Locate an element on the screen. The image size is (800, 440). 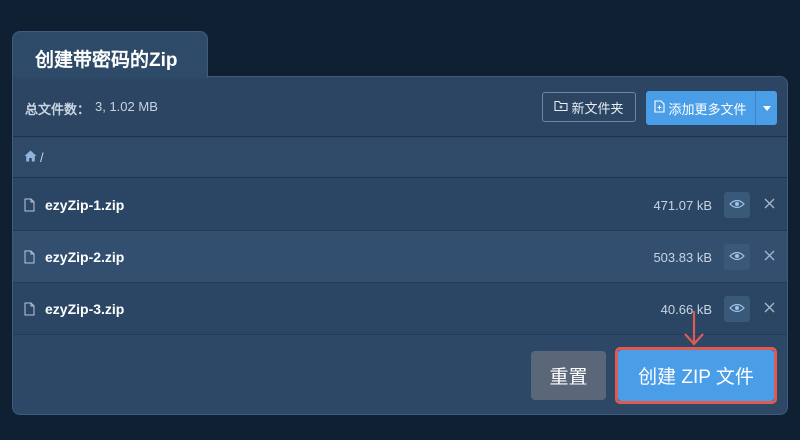
arrow-down-icon is located at coordinates (694, 330).